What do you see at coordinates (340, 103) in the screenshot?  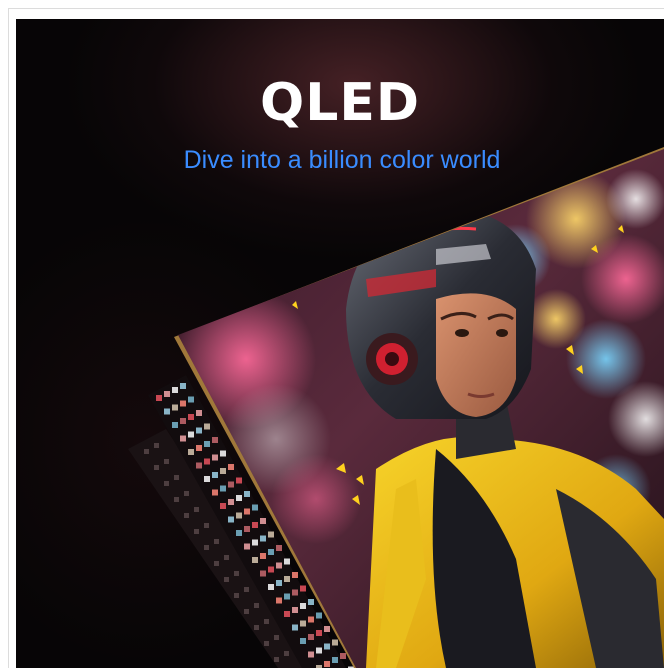 I see `banner-title: QLED` at bounding box center [340, 103].